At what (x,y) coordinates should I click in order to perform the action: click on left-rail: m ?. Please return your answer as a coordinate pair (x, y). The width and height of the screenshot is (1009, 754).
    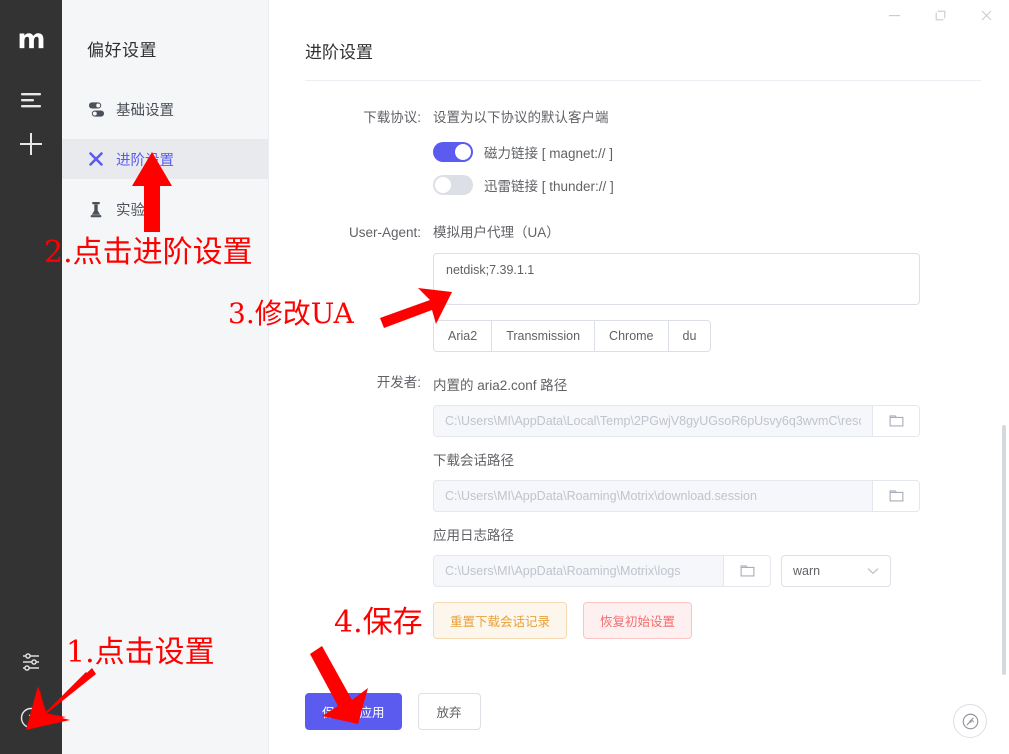
    Looking at the image, I should click on (31, 377).